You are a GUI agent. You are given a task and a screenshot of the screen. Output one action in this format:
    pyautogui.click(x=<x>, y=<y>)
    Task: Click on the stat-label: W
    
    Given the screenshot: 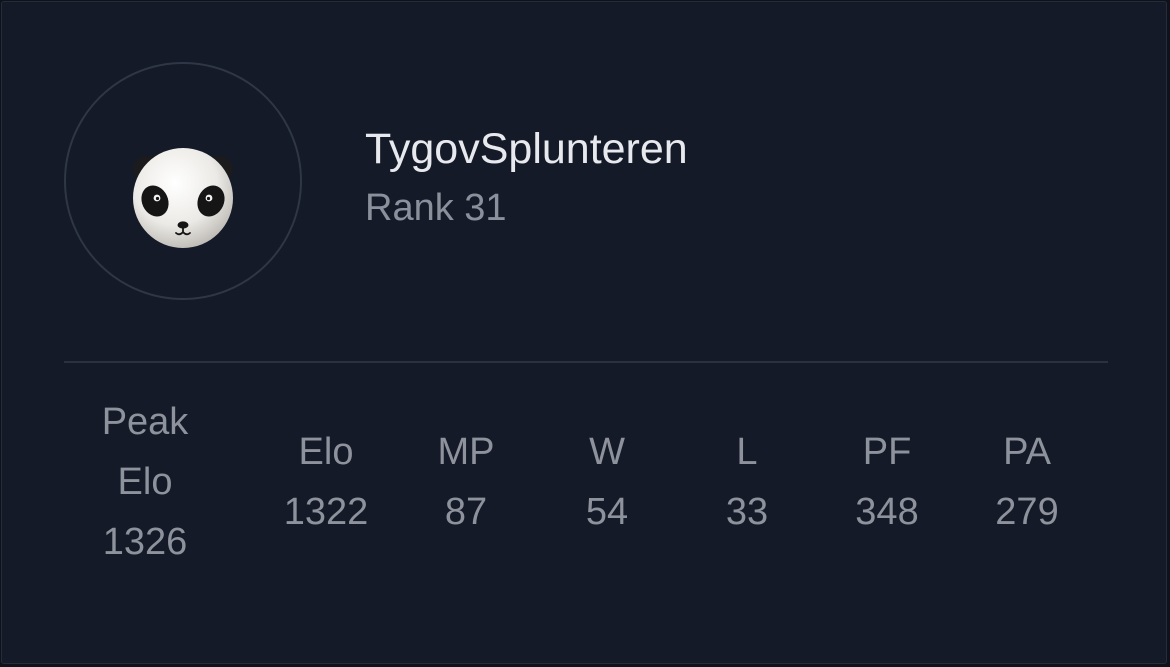 What is the action you would take?
    pyautogui.click(x=607, y=452)
    